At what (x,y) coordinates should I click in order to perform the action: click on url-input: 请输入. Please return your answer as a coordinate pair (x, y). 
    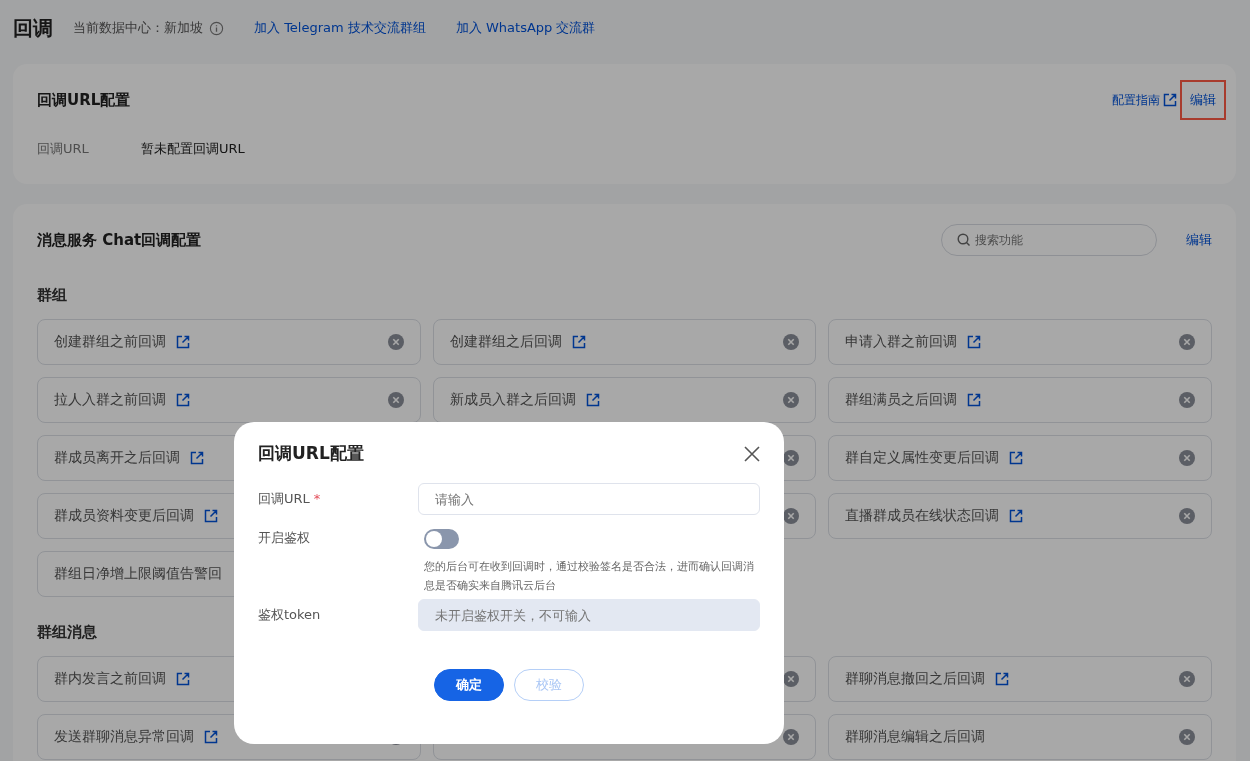
    Looking at the image, I should click on (589, 499).